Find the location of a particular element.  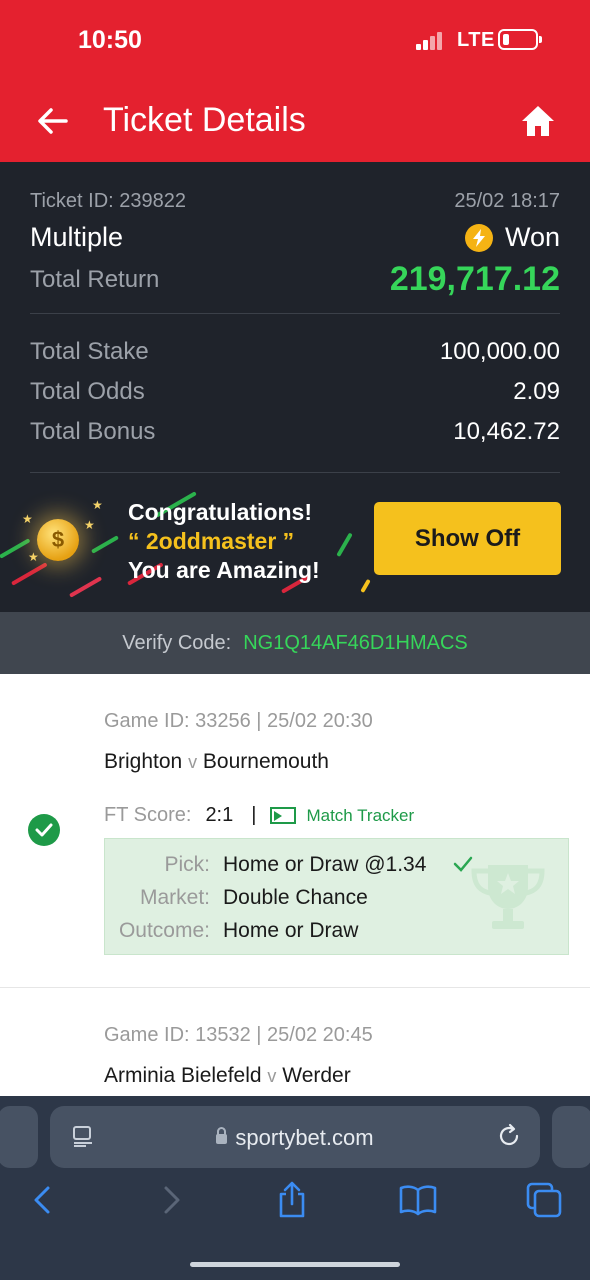

browser-toolbar: sportybet.com is located at coordinates (295, 1188).